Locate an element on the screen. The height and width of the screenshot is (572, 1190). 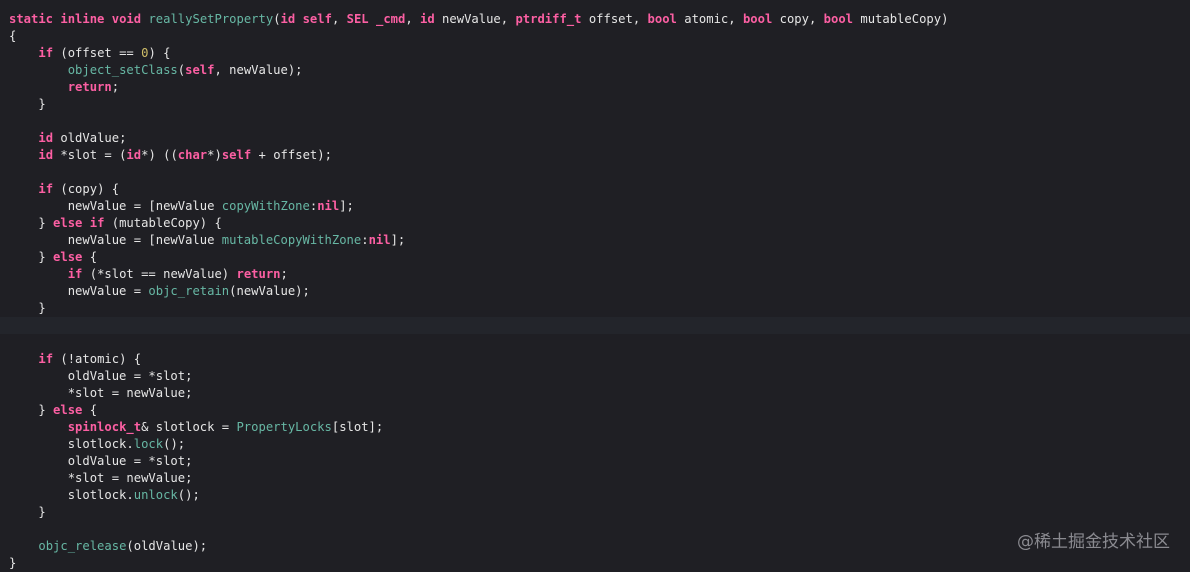
code-identifier: unlock is located at coordinates (155, 495).